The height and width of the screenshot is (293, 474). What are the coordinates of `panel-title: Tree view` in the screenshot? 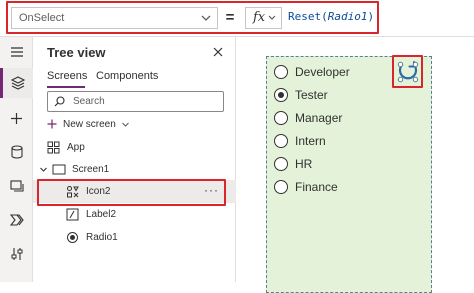 It's located at (76, 52).